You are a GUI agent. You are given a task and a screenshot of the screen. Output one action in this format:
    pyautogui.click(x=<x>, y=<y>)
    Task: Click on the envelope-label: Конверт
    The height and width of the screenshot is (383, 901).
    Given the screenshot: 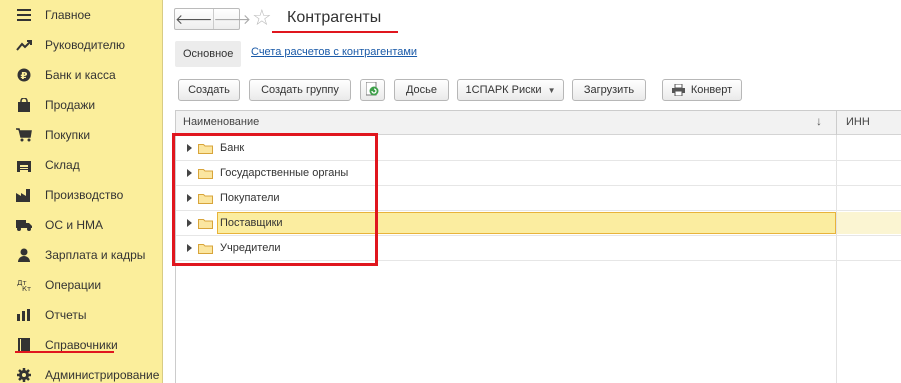 What is the action you would take?
    pyautogui.click(x=711, y=90)
    